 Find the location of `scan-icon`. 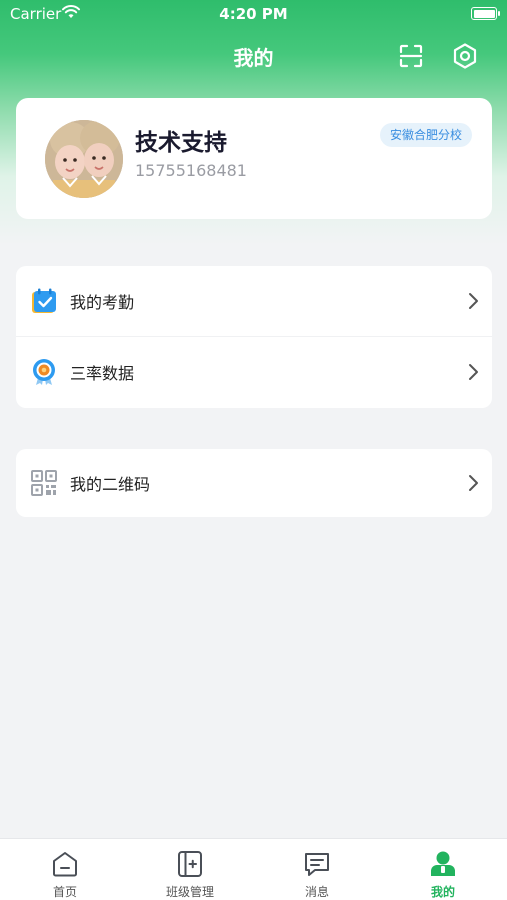

scan-icon is located at coordinates (411, 56).